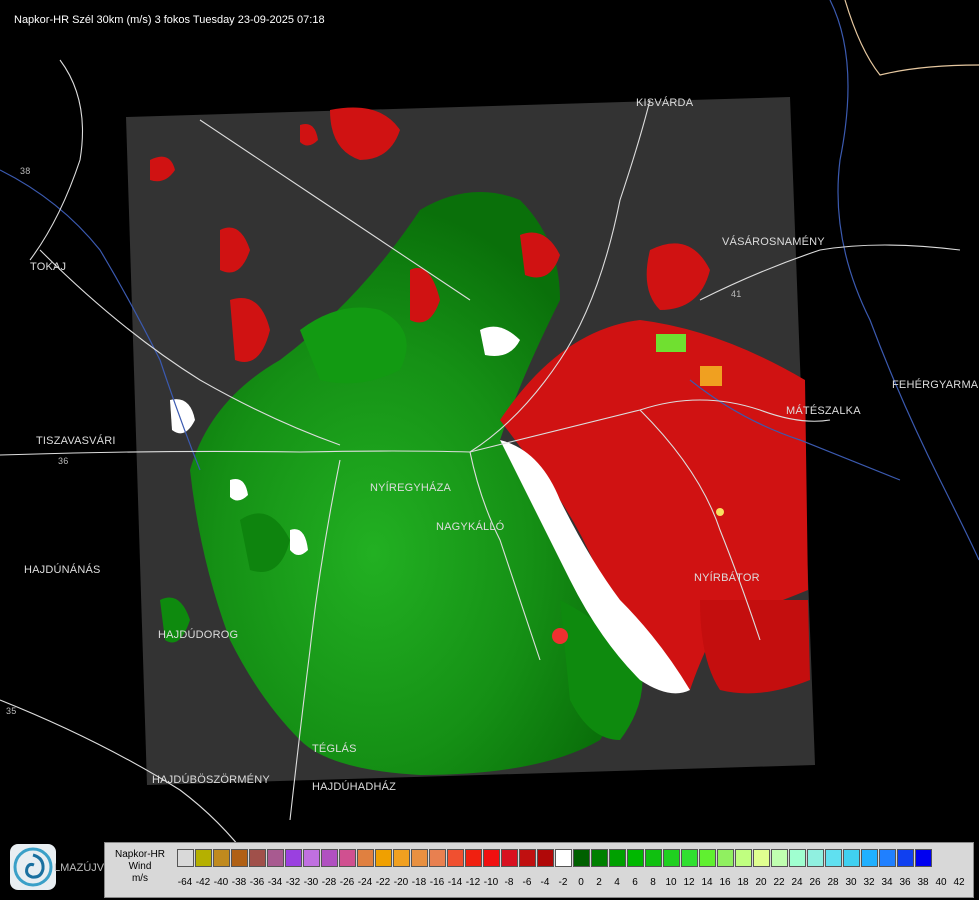  I want to click on legend-tick-label: 18, so click(743, 882).